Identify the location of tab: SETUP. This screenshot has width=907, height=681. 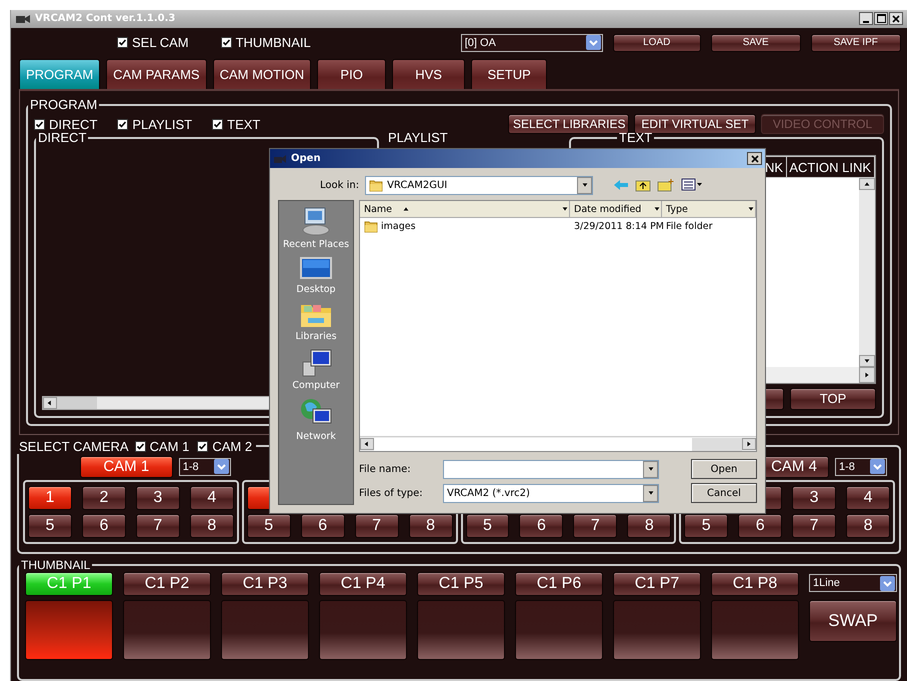
(509, 74).